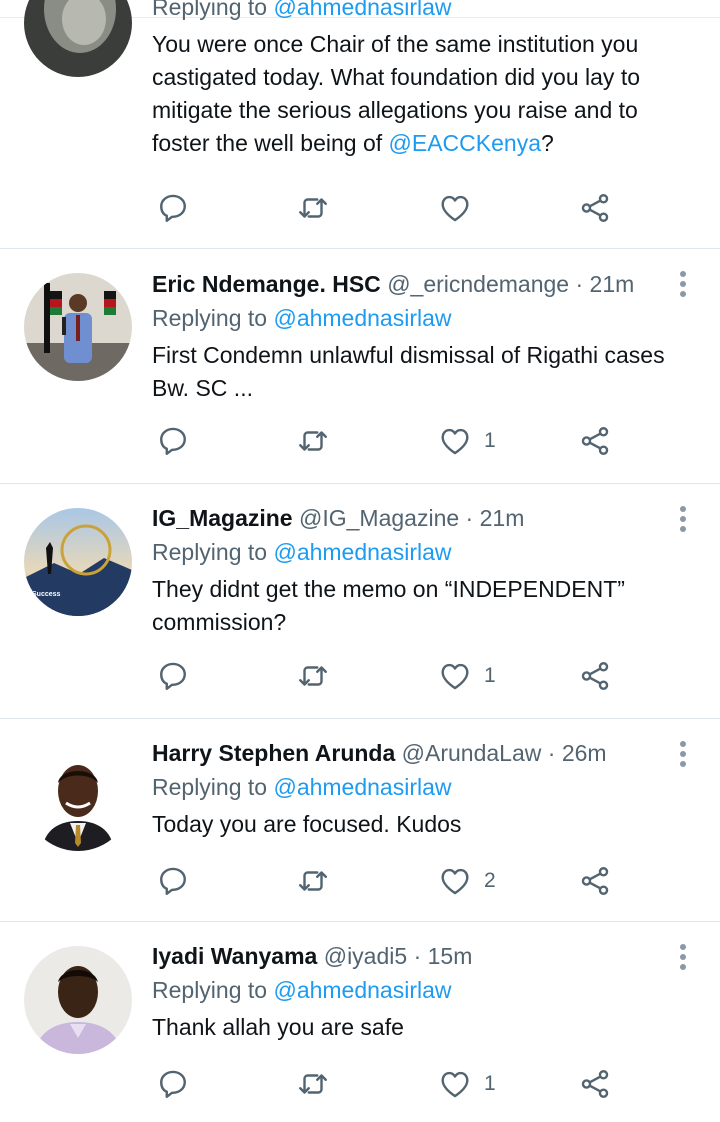 The height and width of the screenshot is (1122, 720). What do you see at coordinates (307, 824) in the screenshot?
I see `tweet-text: Today you are focused. Kudos` at bounding box center [307, 824].